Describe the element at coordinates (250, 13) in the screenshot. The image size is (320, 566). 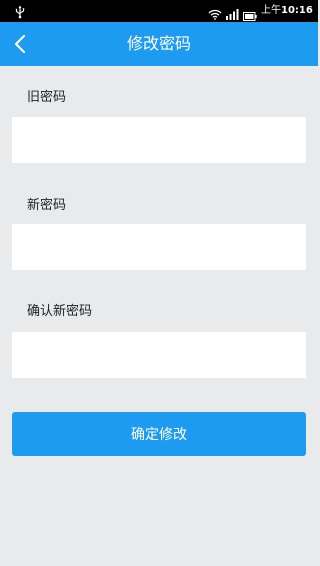
I see `battery-icon` at that location.